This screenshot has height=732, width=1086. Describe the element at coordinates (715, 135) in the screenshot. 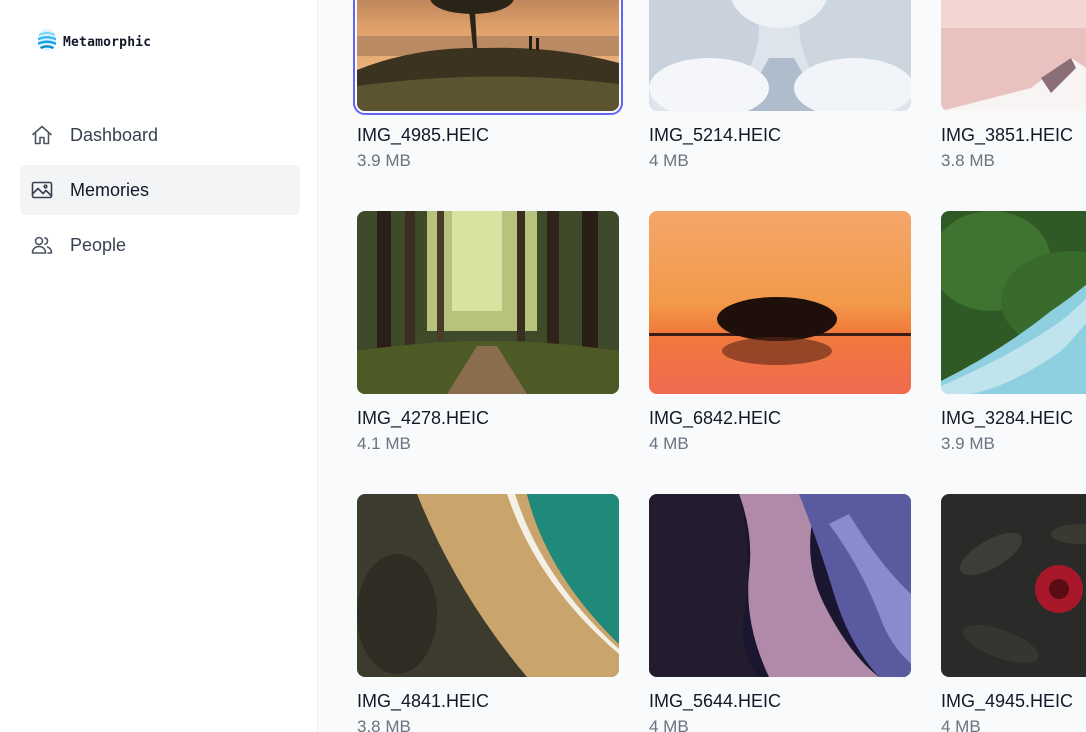

I see `photo-filename: IMG_5214.HEIC` at that location.